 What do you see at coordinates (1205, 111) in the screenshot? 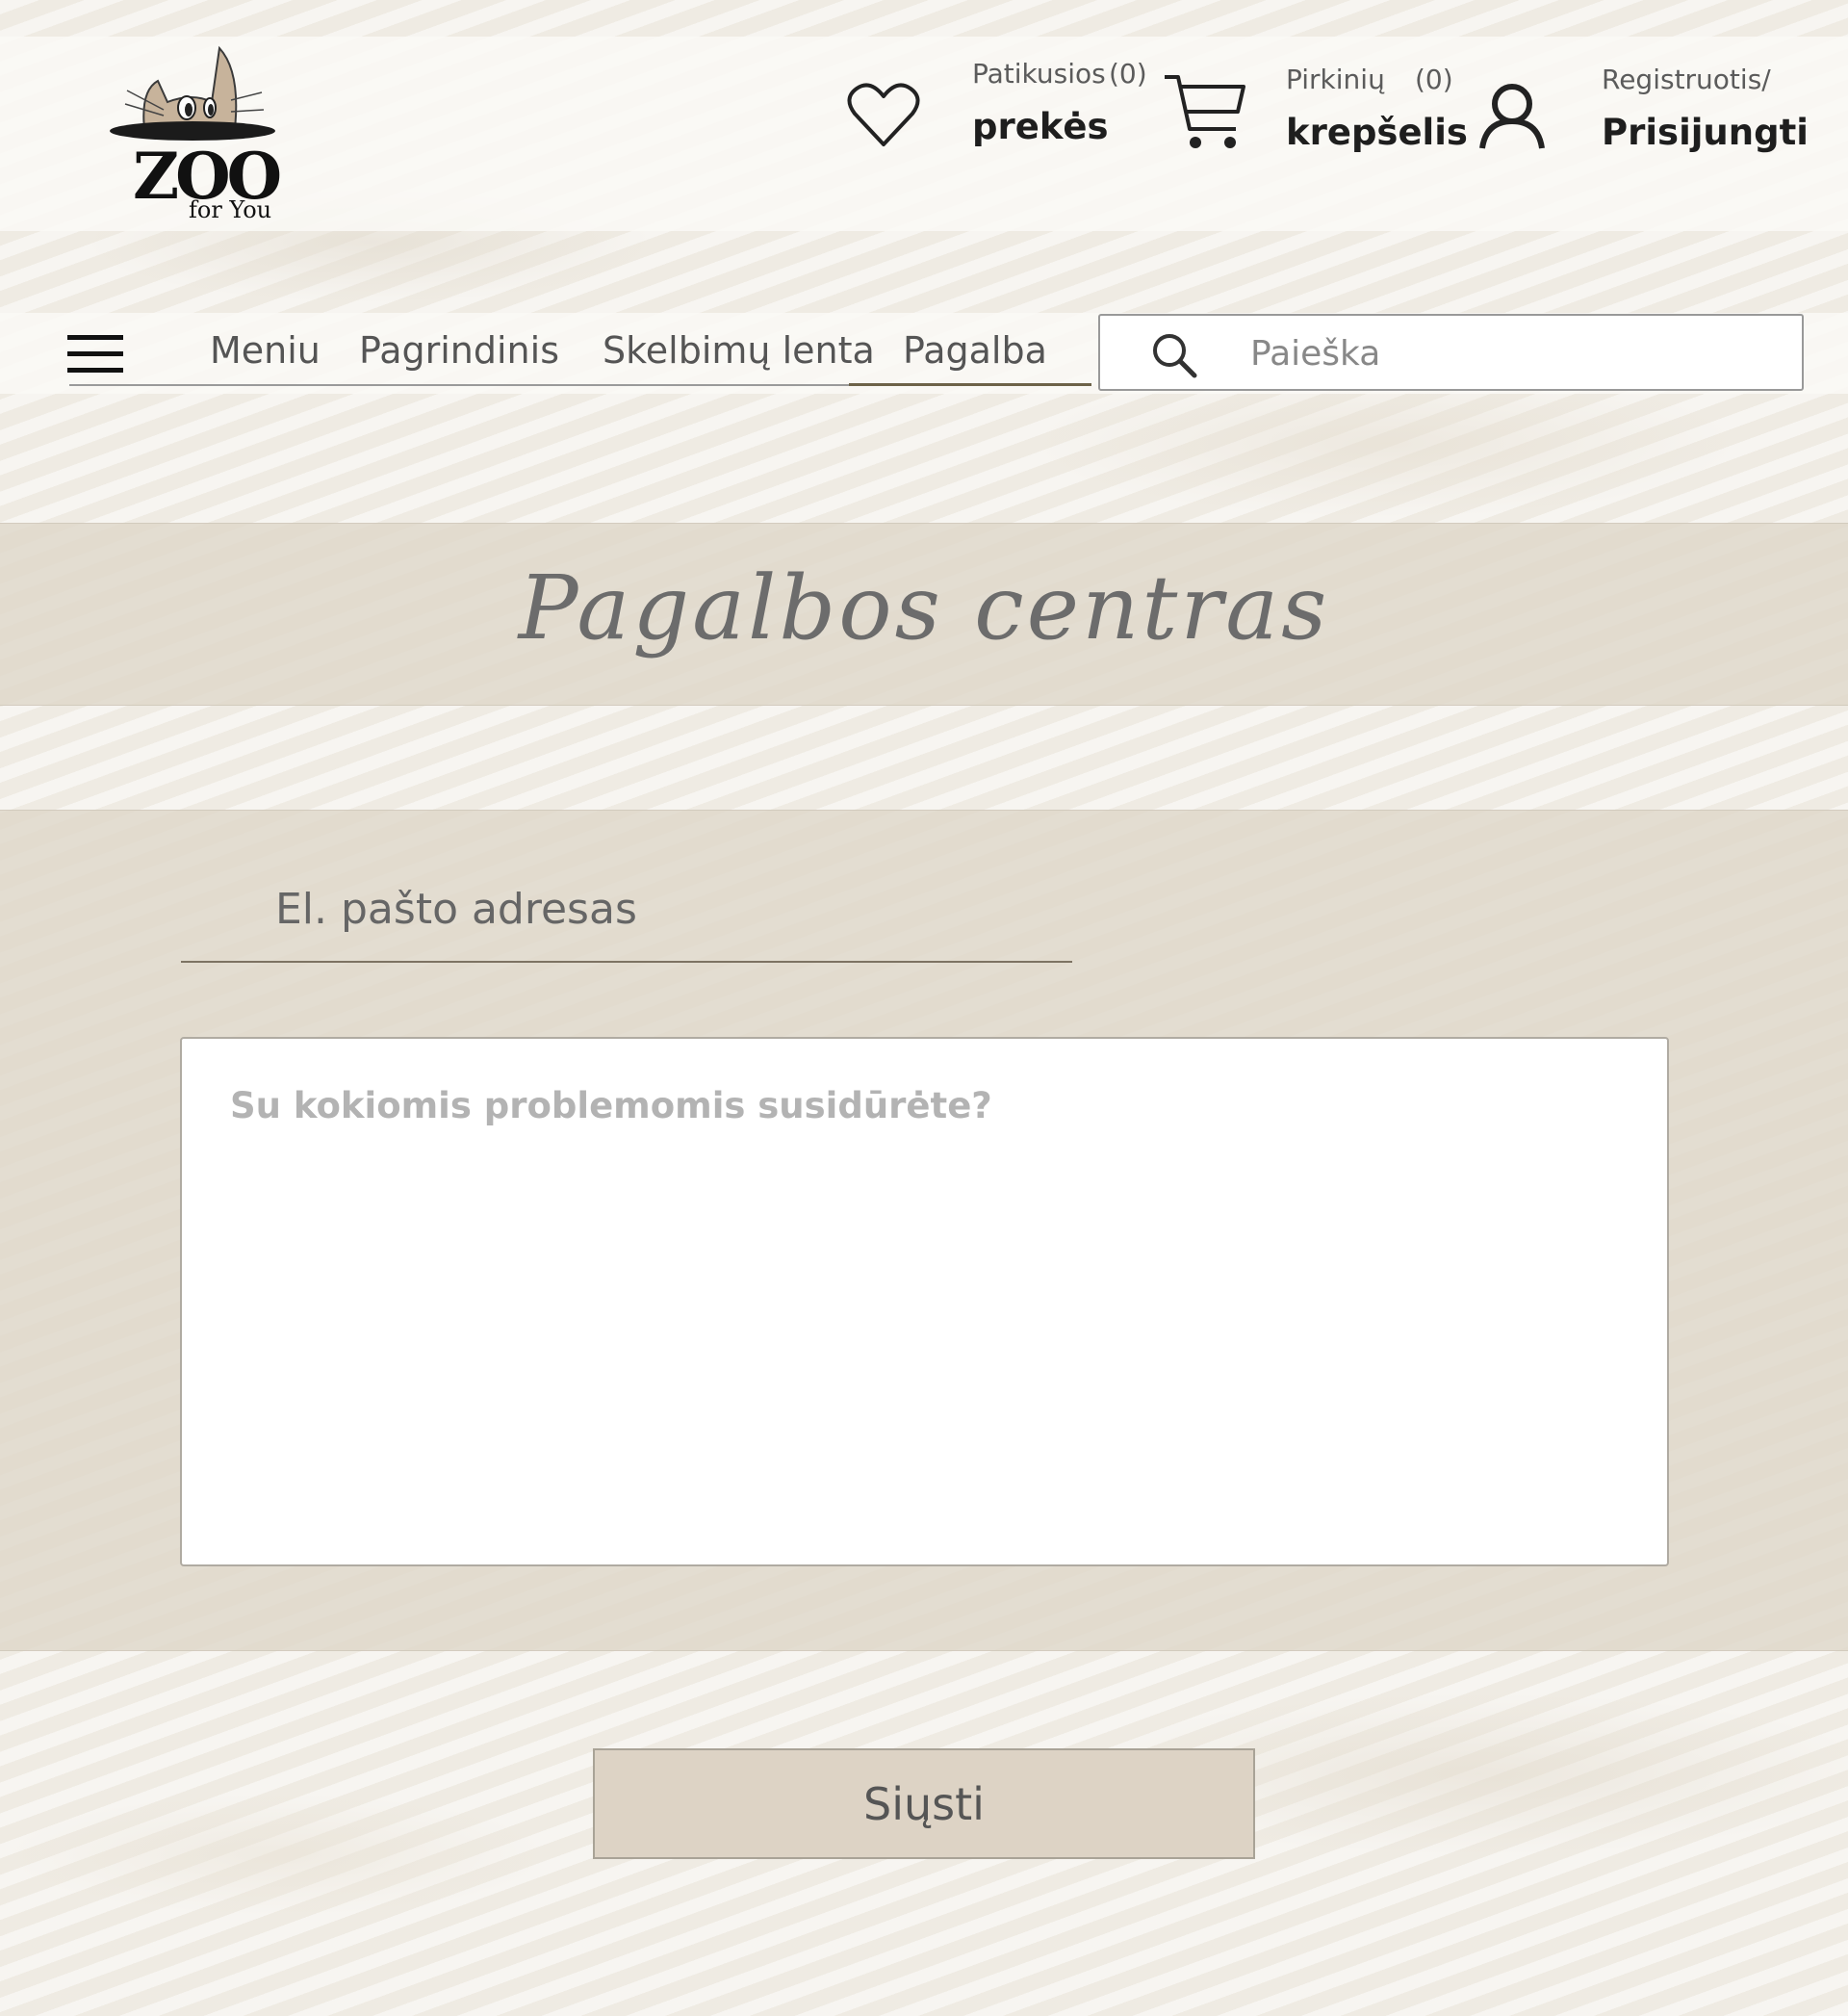
I see `cart-icon` at bounding box center [1205, 111].